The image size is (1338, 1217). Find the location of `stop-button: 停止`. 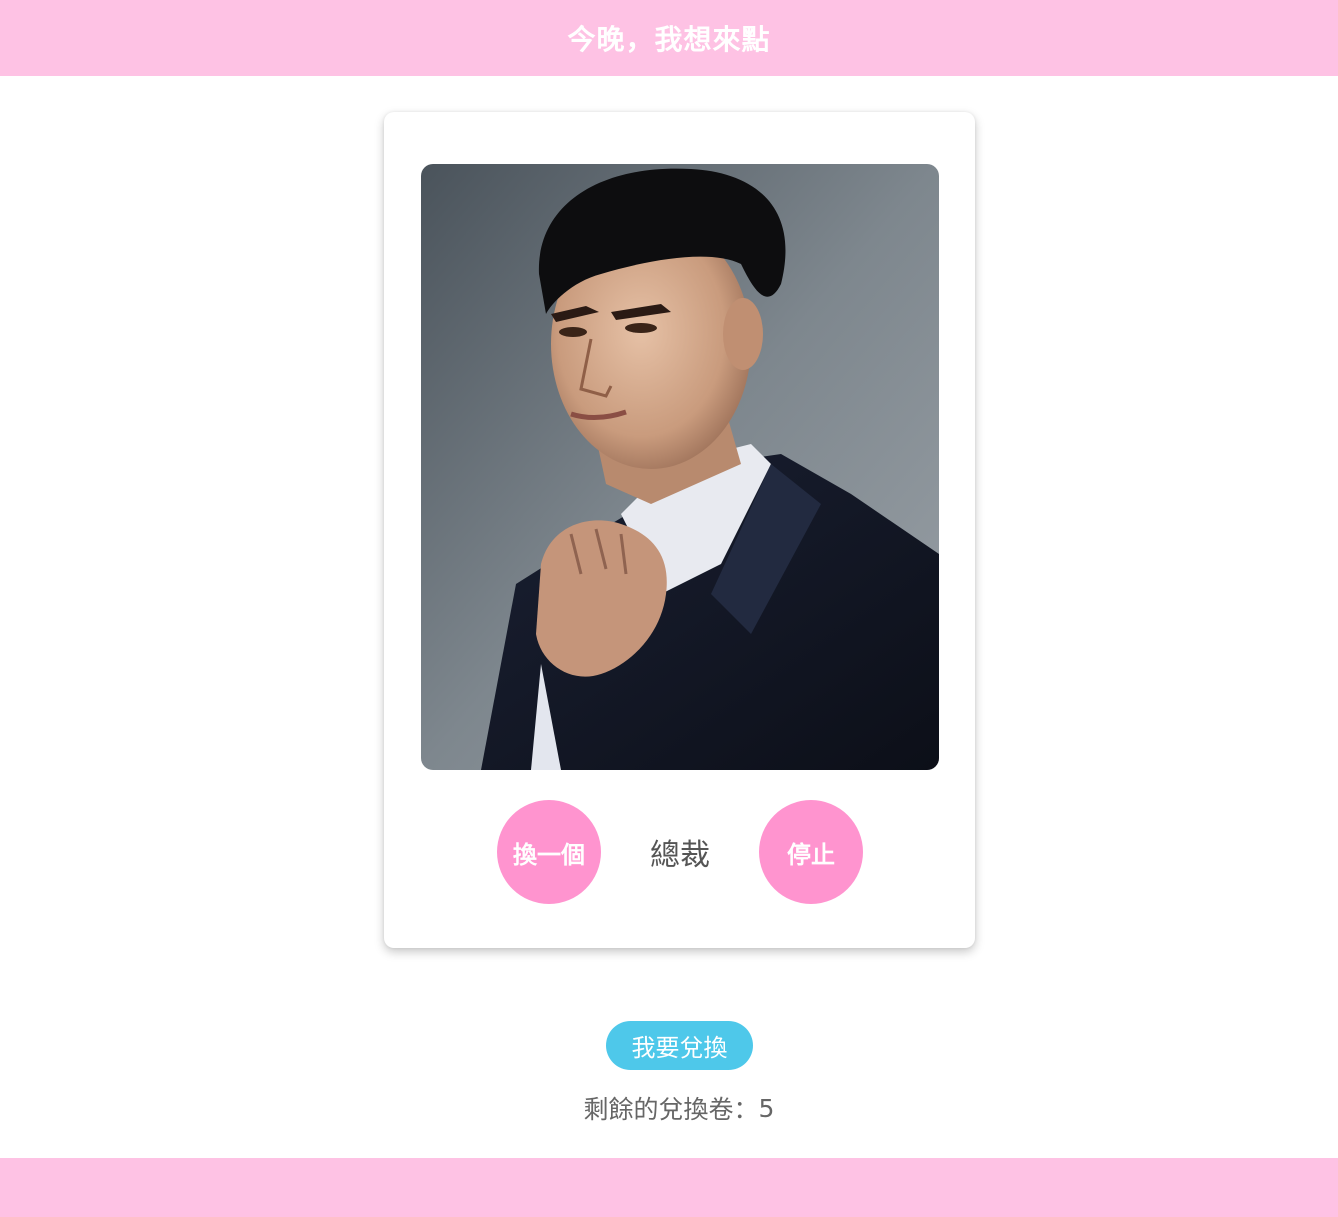

stop-button: 停止 is located at coordinates (811, 852).